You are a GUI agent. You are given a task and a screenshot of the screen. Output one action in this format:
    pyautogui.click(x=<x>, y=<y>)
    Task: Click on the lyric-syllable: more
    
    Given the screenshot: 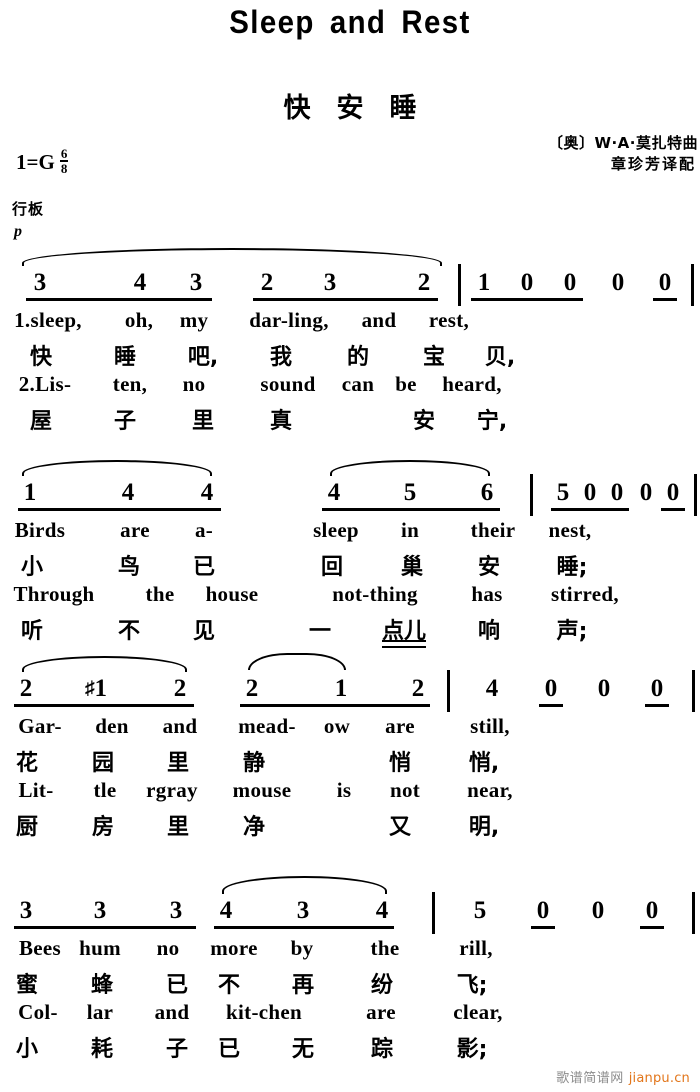 What is the action you would take?
    pyautogui.click(x=234, y=948)
    